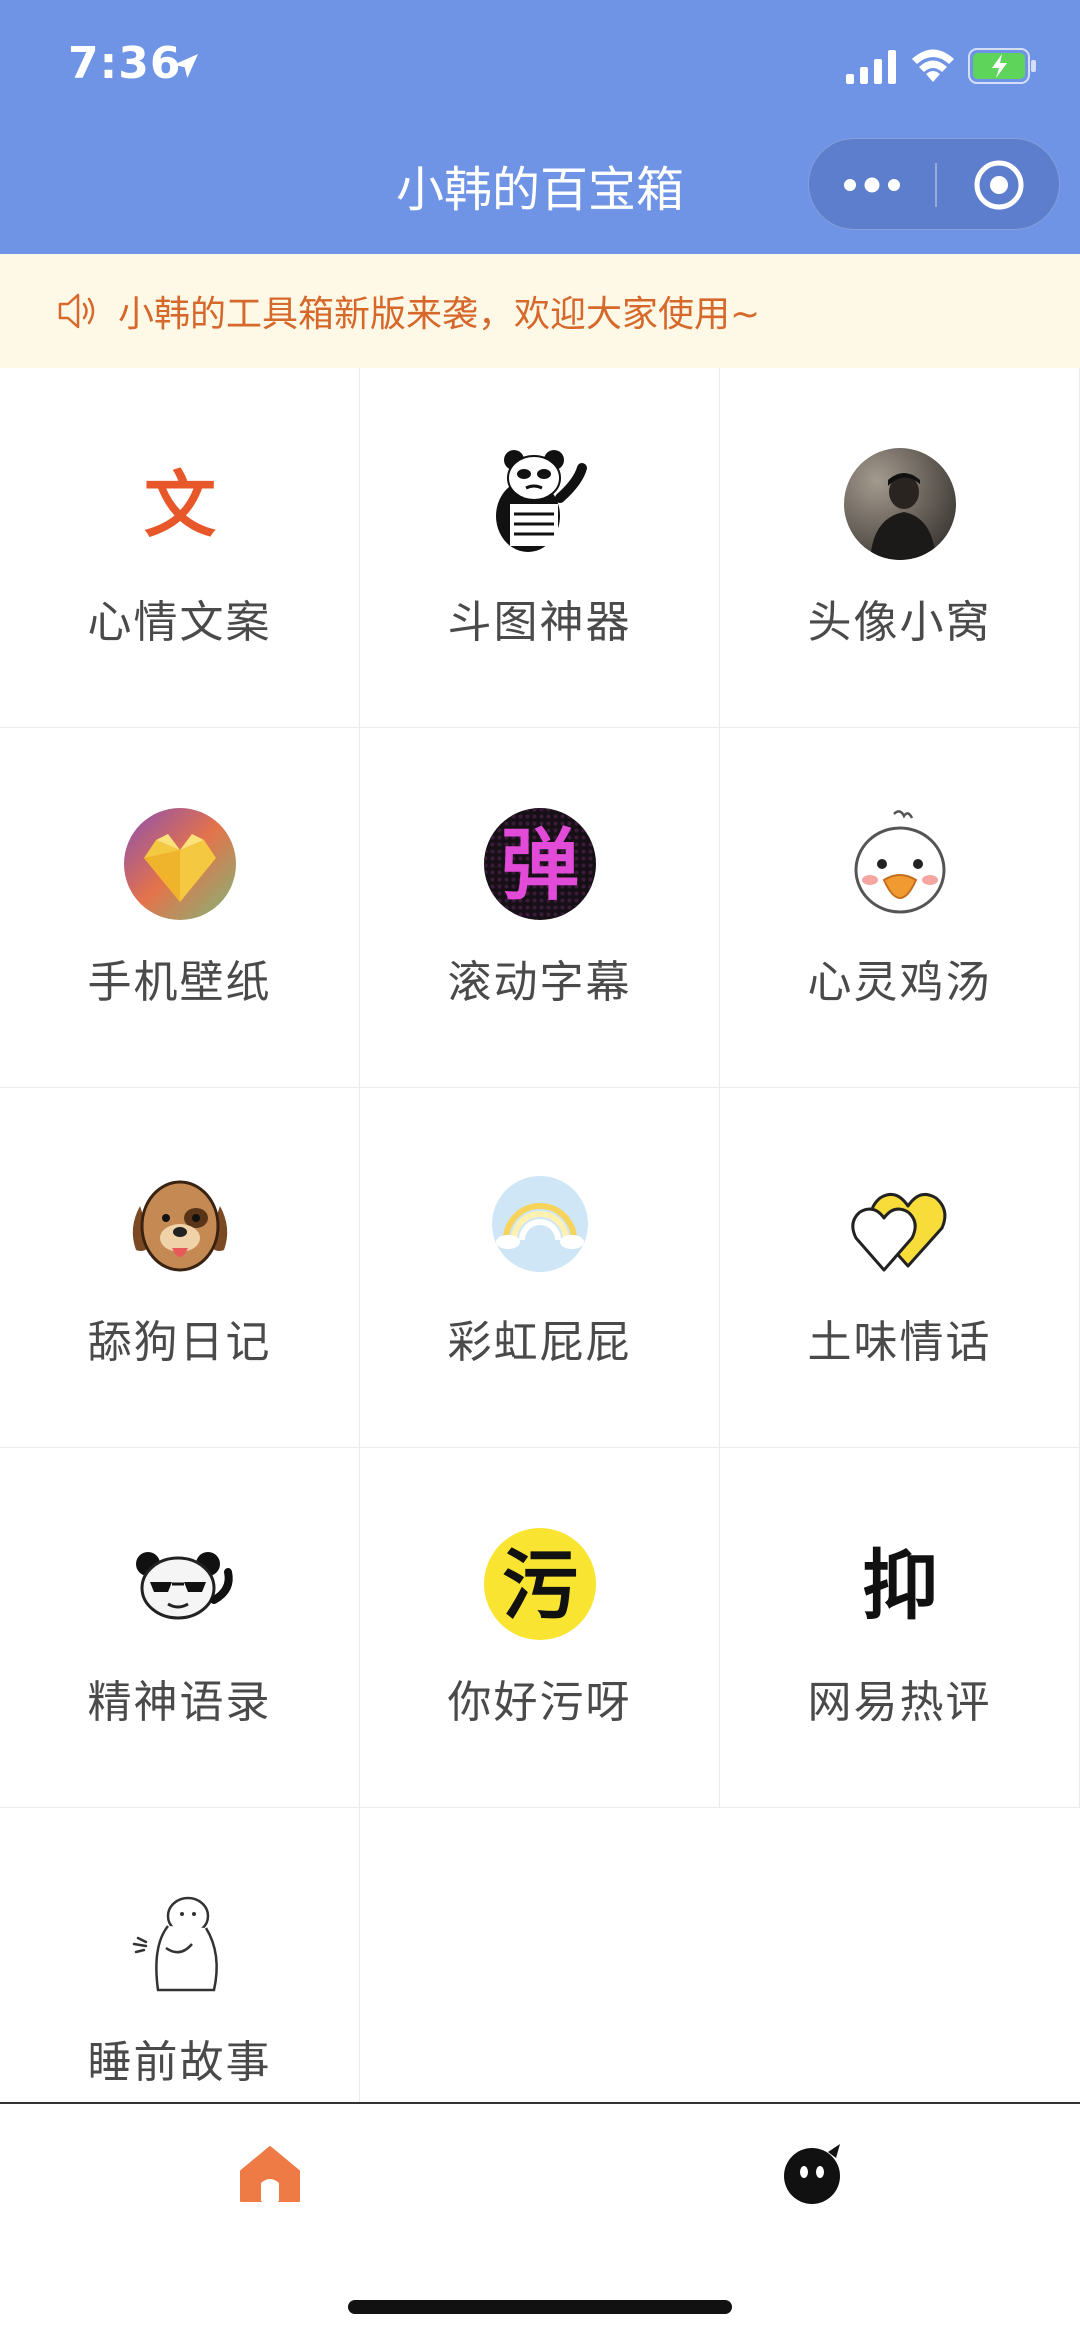  I want to click on home-icon, so click(270, 2174).